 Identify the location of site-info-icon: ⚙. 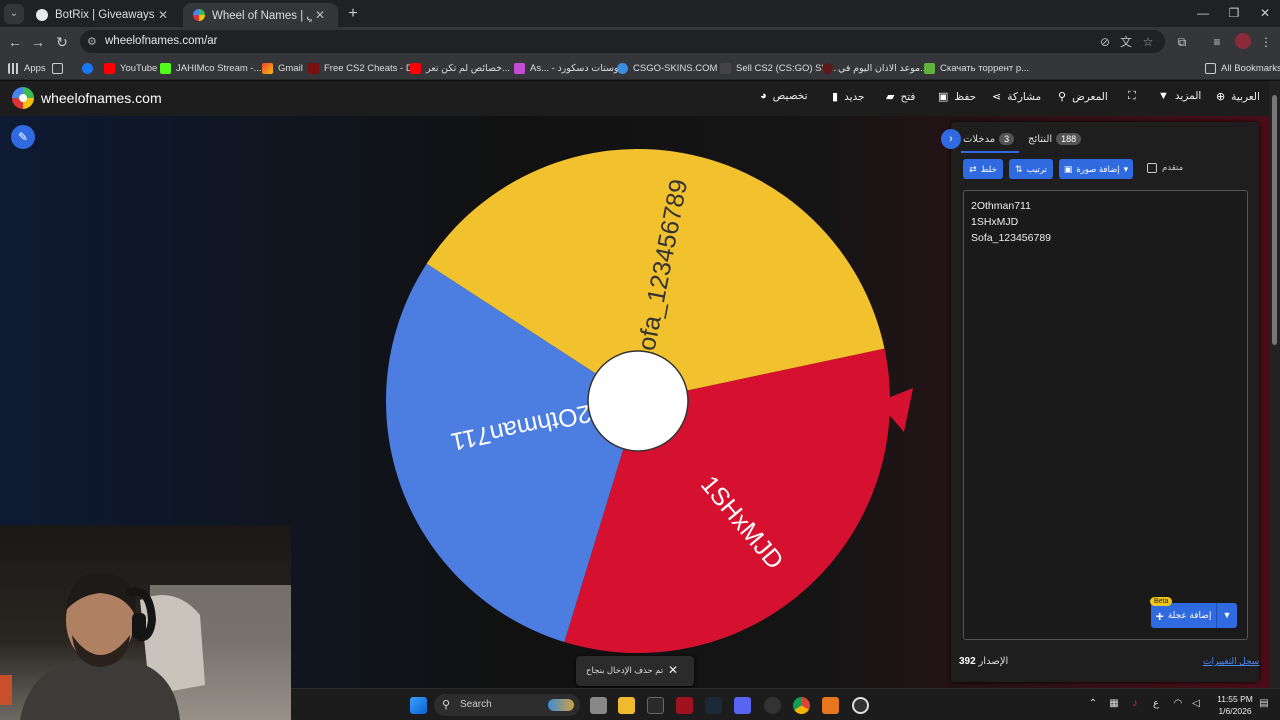
(92, 41).